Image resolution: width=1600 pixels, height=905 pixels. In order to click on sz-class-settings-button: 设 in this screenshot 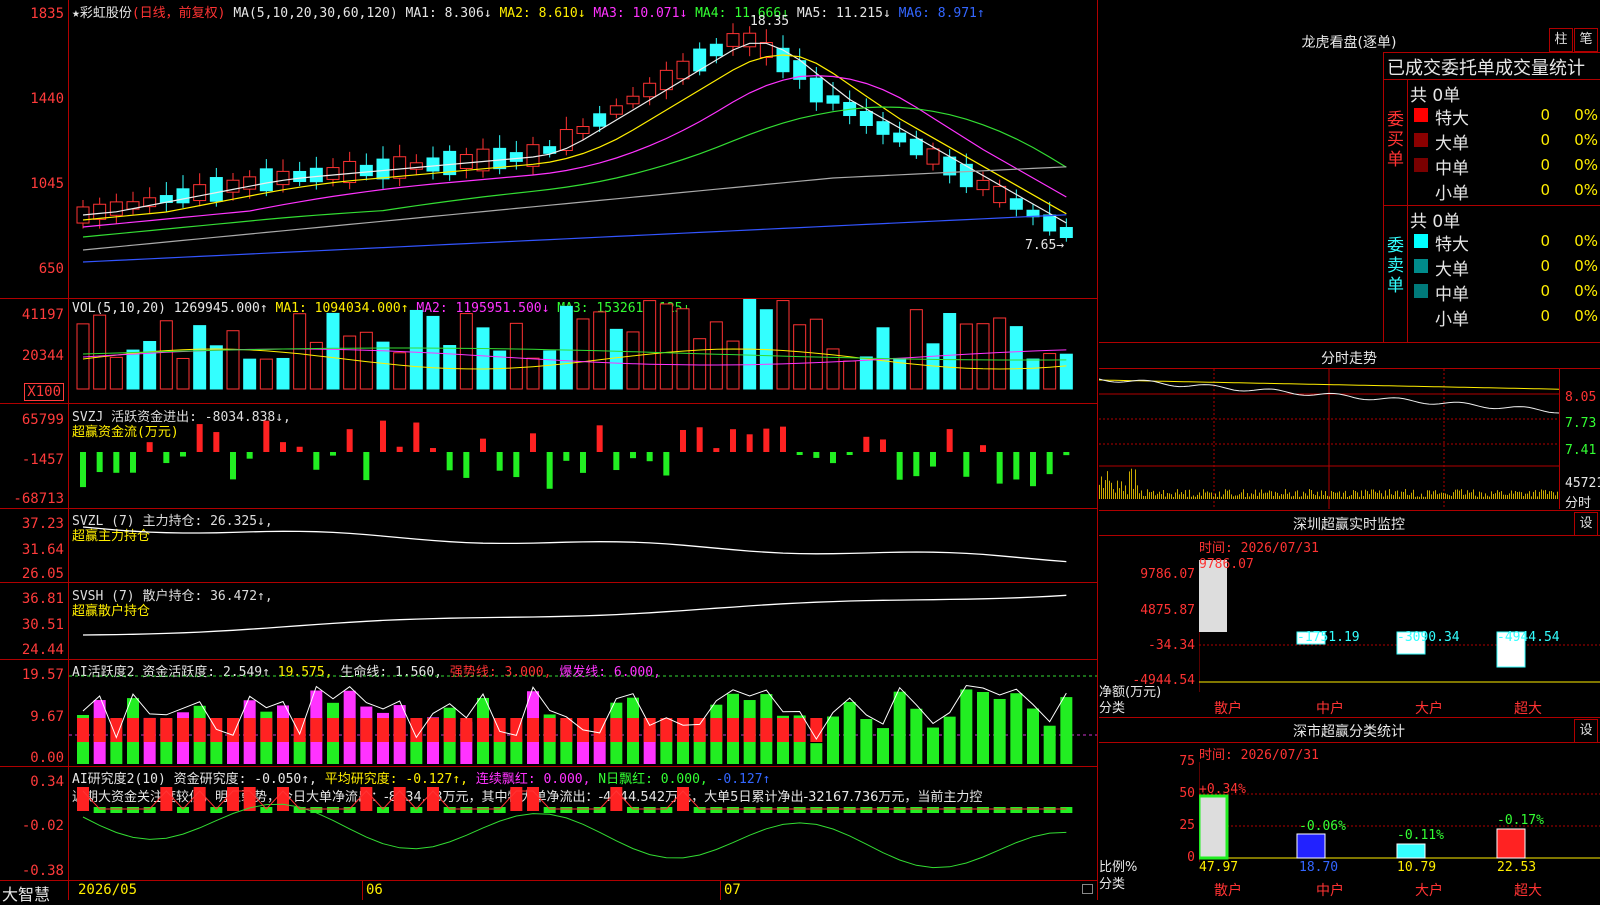, I will do `click(1586, 731)`.